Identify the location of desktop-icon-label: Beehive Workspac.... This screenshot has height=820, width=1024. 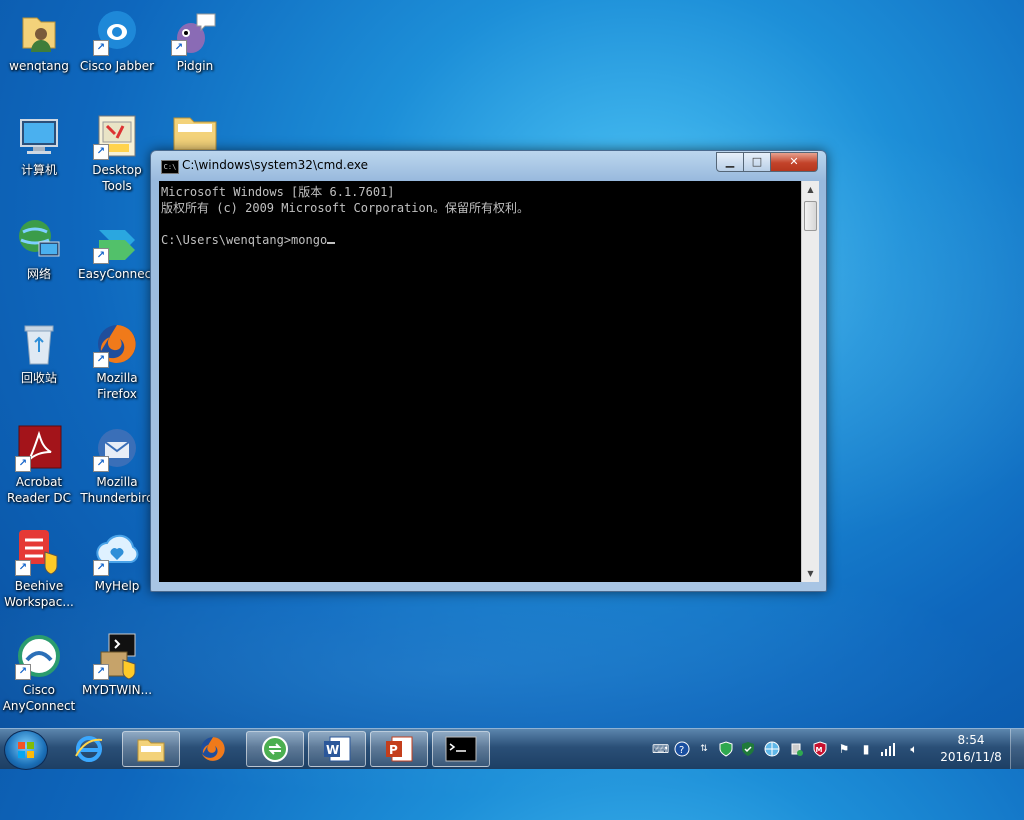
(39, 594).